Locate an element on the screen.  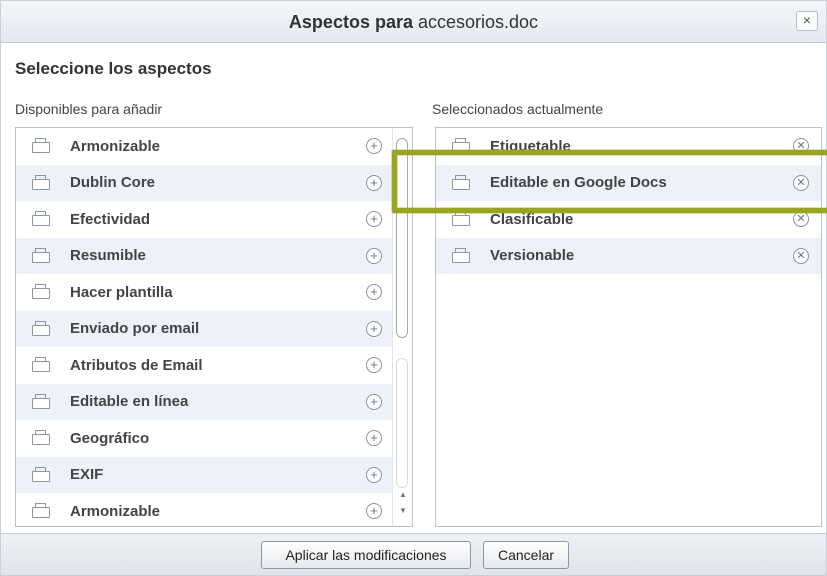
list-item-label: Resumible is located at coordinates (108, 256).